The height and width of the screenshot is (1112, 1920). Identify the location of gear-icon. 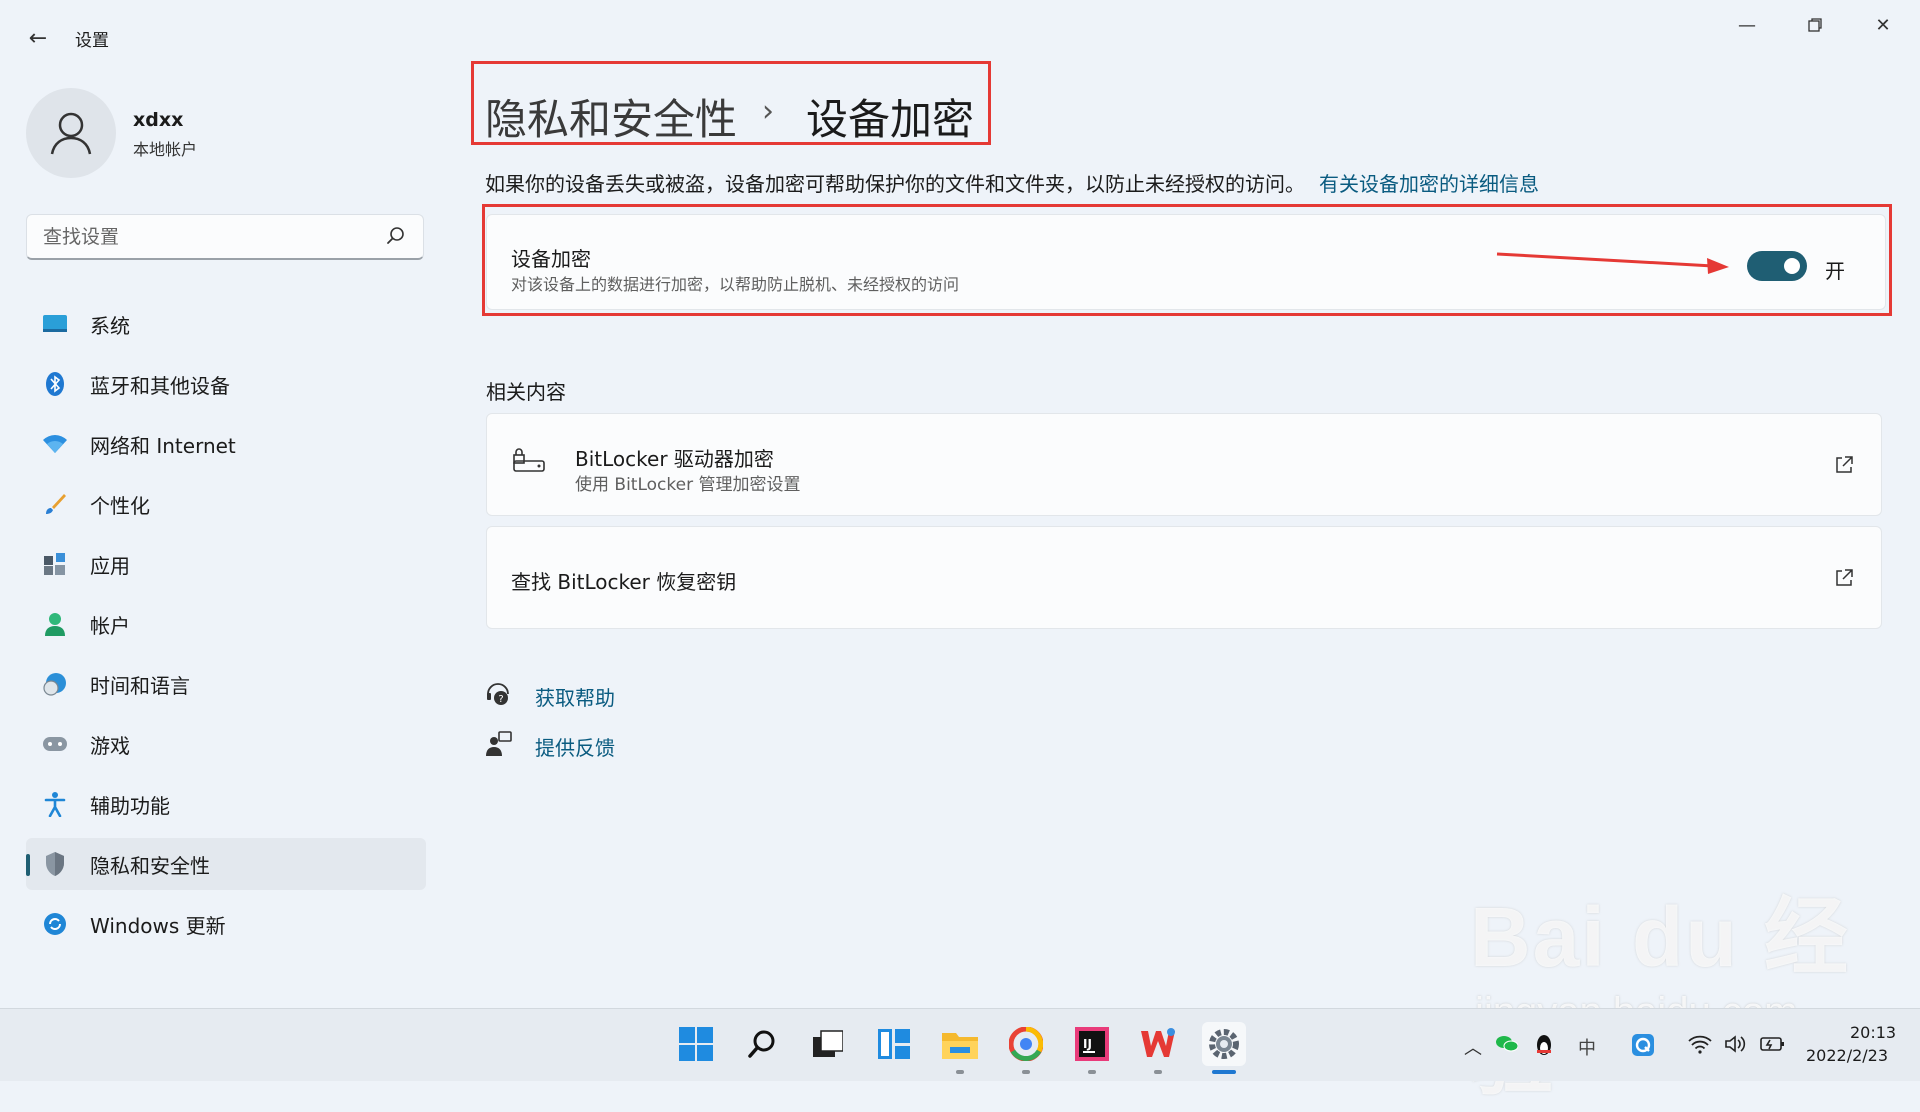
(1224, 1044).